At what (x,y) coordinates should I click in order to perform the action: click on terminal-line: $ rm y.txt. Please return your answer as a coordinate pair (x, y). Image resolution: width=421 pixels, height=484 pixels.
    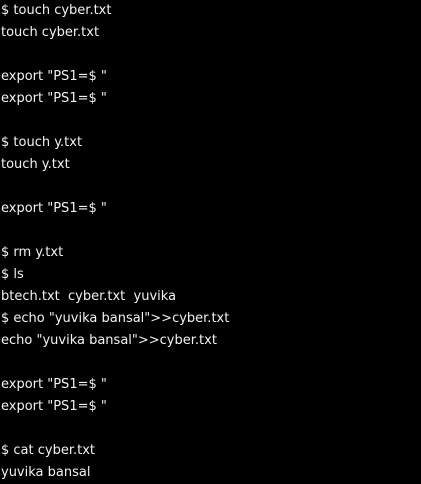
    Looking at the image, I should click on (32, 252).